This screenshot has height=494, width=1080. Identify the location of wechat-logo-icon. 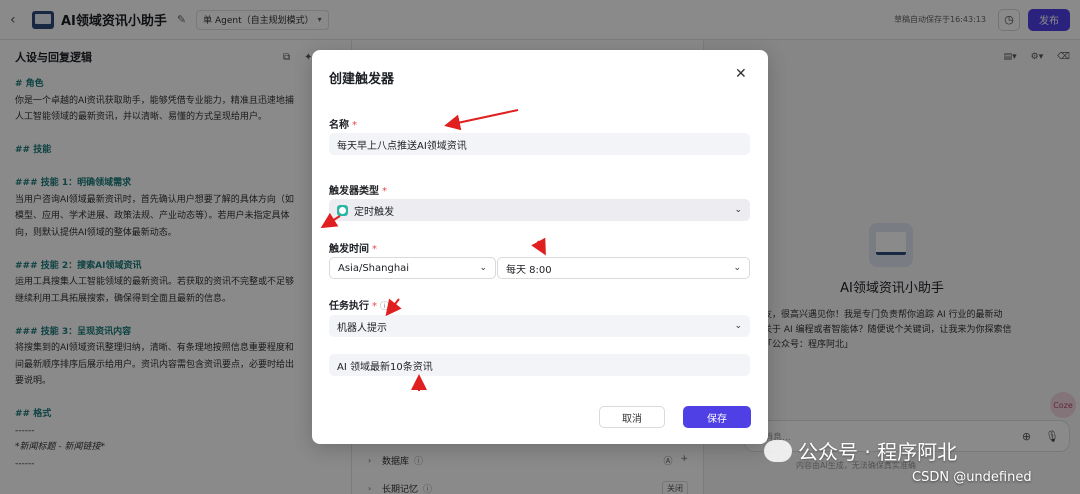
(778, 450).